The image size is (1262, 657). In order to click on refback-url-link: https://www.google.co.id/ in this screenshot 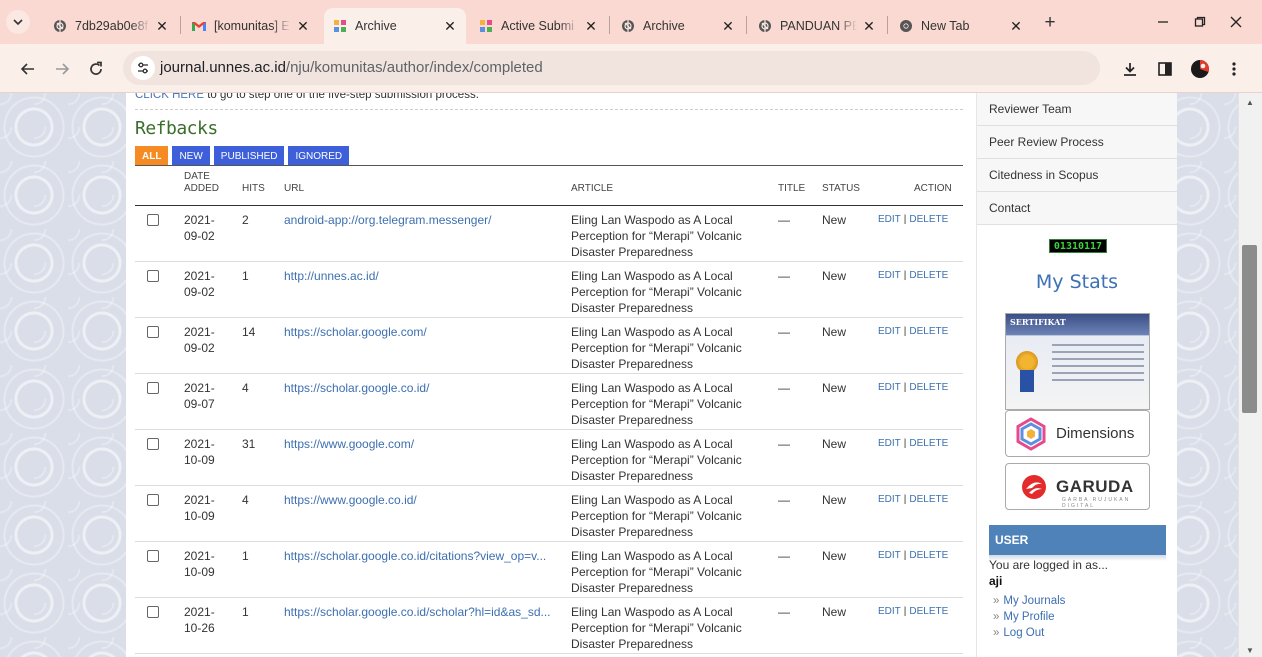, I will do `click(350, 500)`.